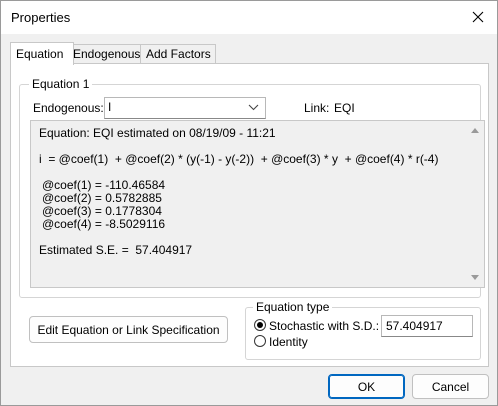 The height and width of the screenshot is (406, 498). I want to click on endogenous-label: Endogenous:, so click(68, 108).